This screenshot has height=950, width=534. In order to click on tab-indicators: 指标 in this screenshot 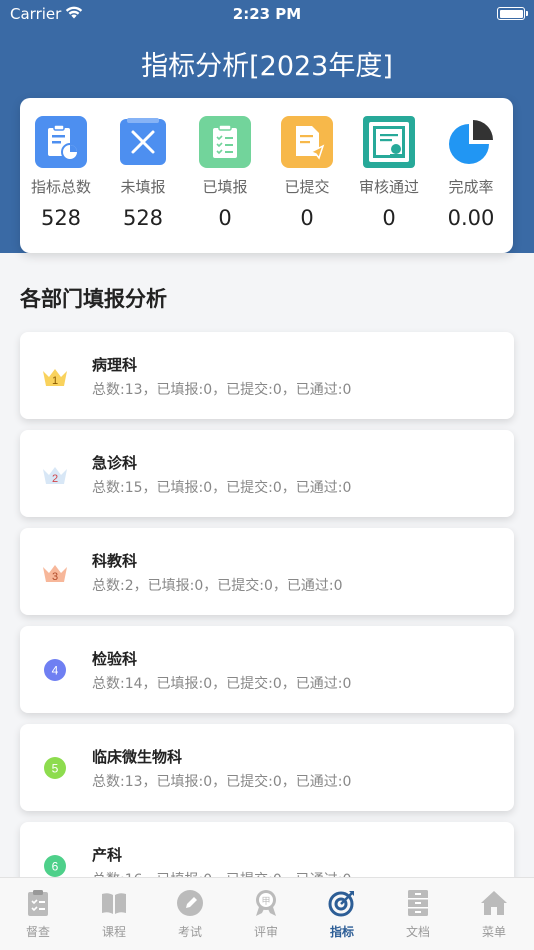, I will do `click(342, 914)`.